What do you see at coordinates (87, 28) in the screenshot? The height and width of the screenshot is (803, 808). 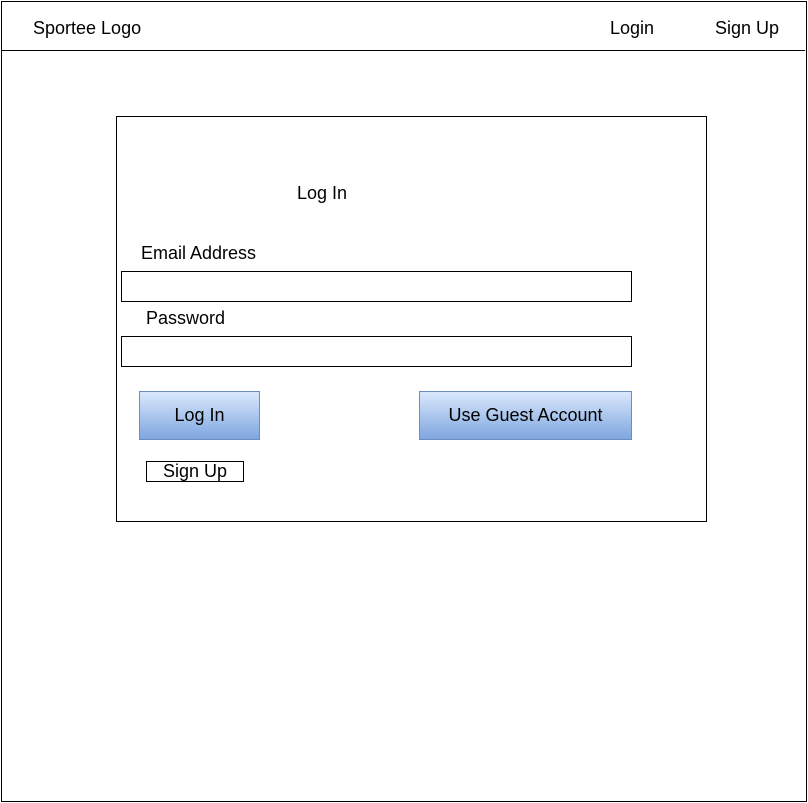 I see `logo: Sportee Logo` at bounding box center [87, 28].